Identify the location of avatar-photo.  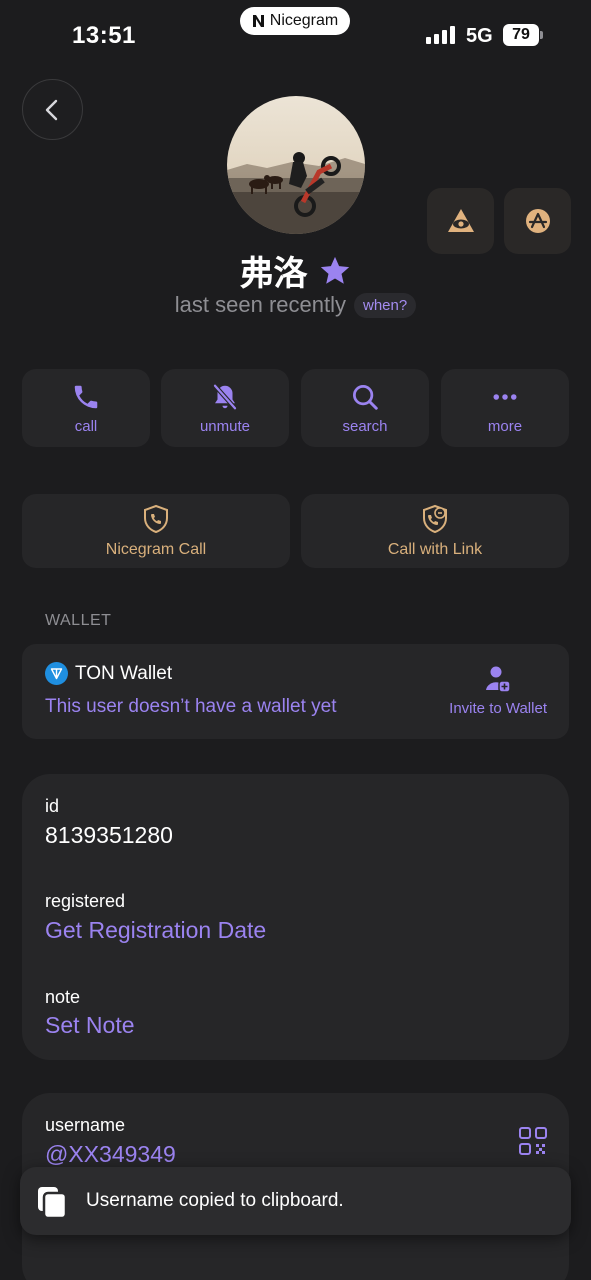
(296, 165).